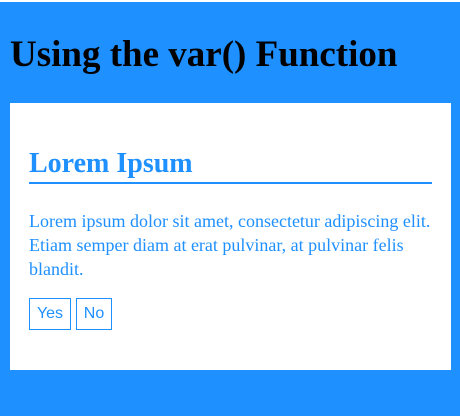  I want to click on yes-button: Yes, so click(50, 314).